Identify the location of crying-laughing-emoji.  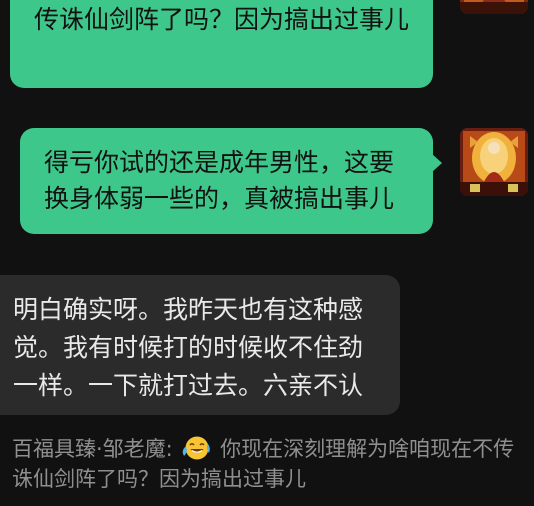
(197, 448).